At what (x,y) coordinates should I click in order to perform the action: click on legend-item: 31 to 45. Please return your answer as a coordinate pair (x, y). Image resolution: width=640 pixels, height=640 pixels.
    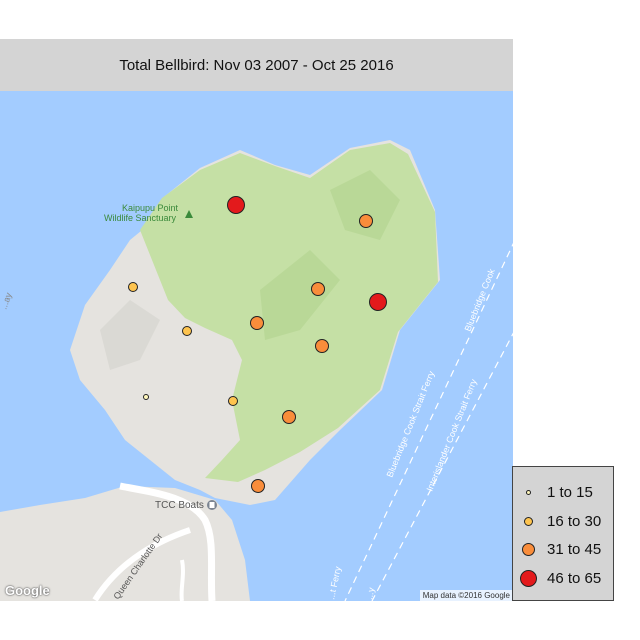
    Looking at the image, I should click on (563, 549).